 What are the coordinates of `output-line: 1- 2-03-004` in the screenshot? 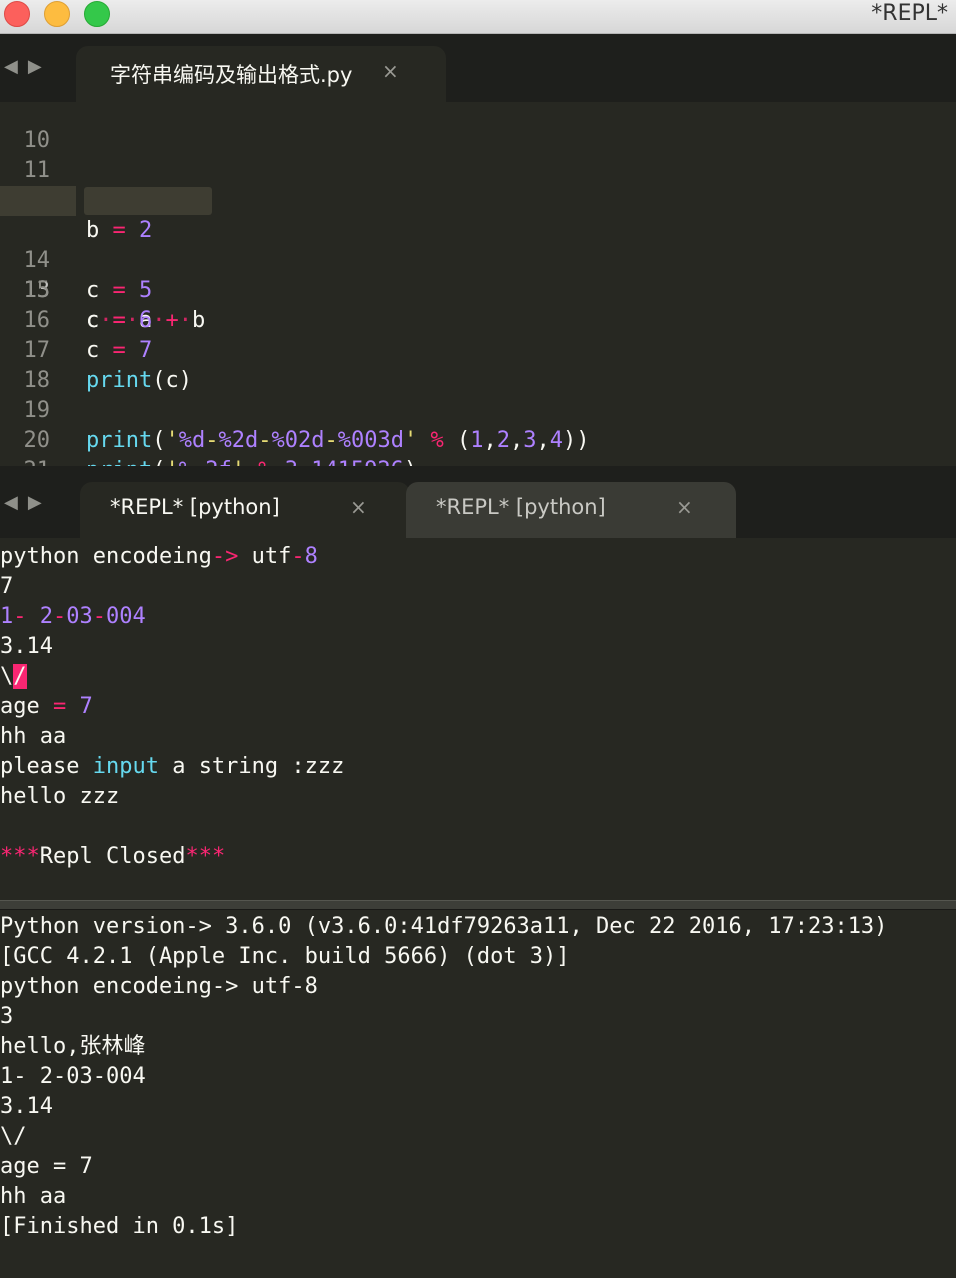 It's located at (73, 616).